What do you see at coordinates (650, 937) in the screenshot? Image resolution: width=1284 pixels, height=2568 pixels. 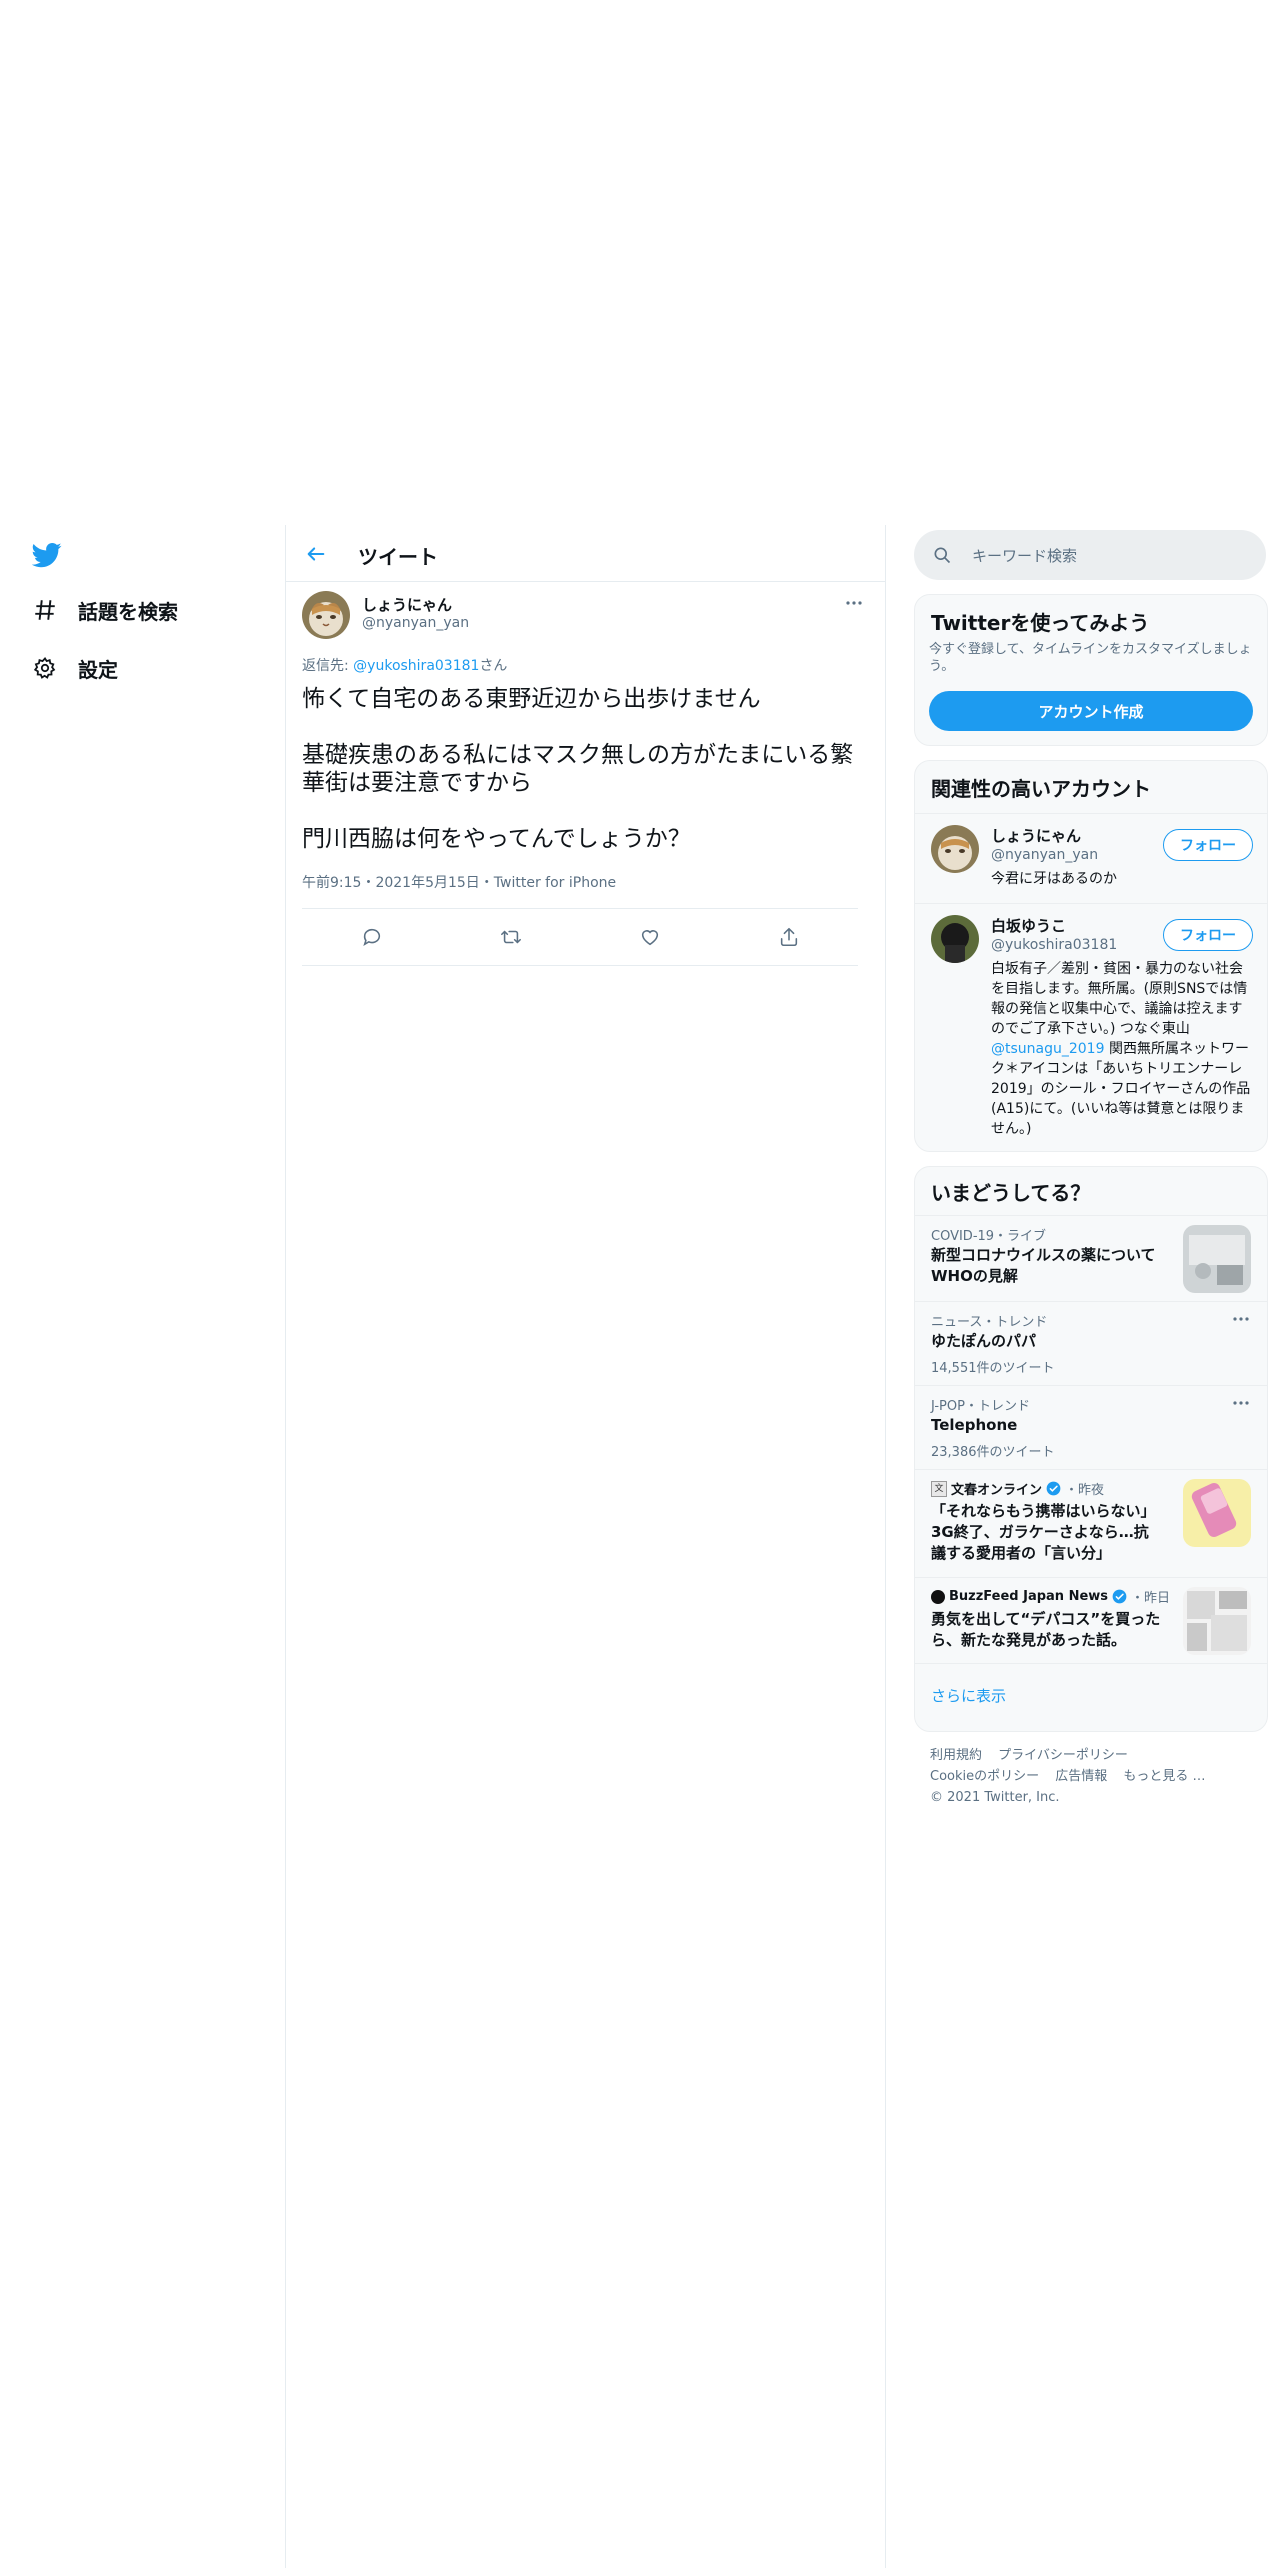 I see `like-icon` at bounding box center [650, 937].